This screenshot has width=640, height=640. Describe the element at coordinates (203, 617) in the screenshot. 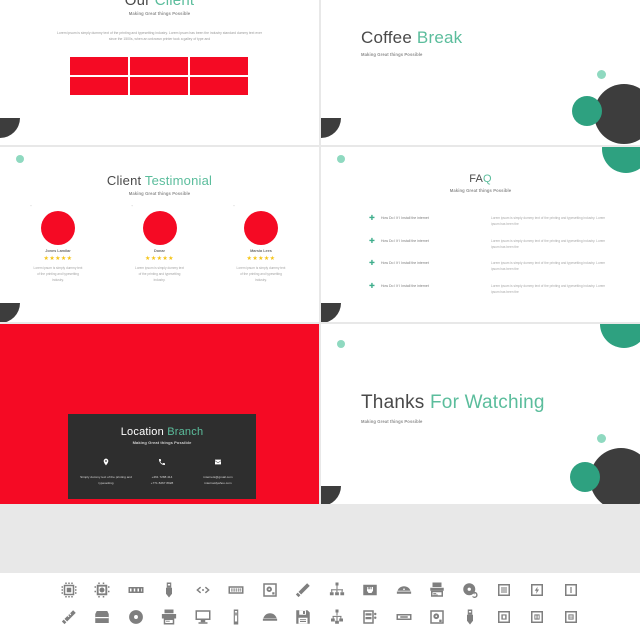

I see `monitor-icon` at that location.